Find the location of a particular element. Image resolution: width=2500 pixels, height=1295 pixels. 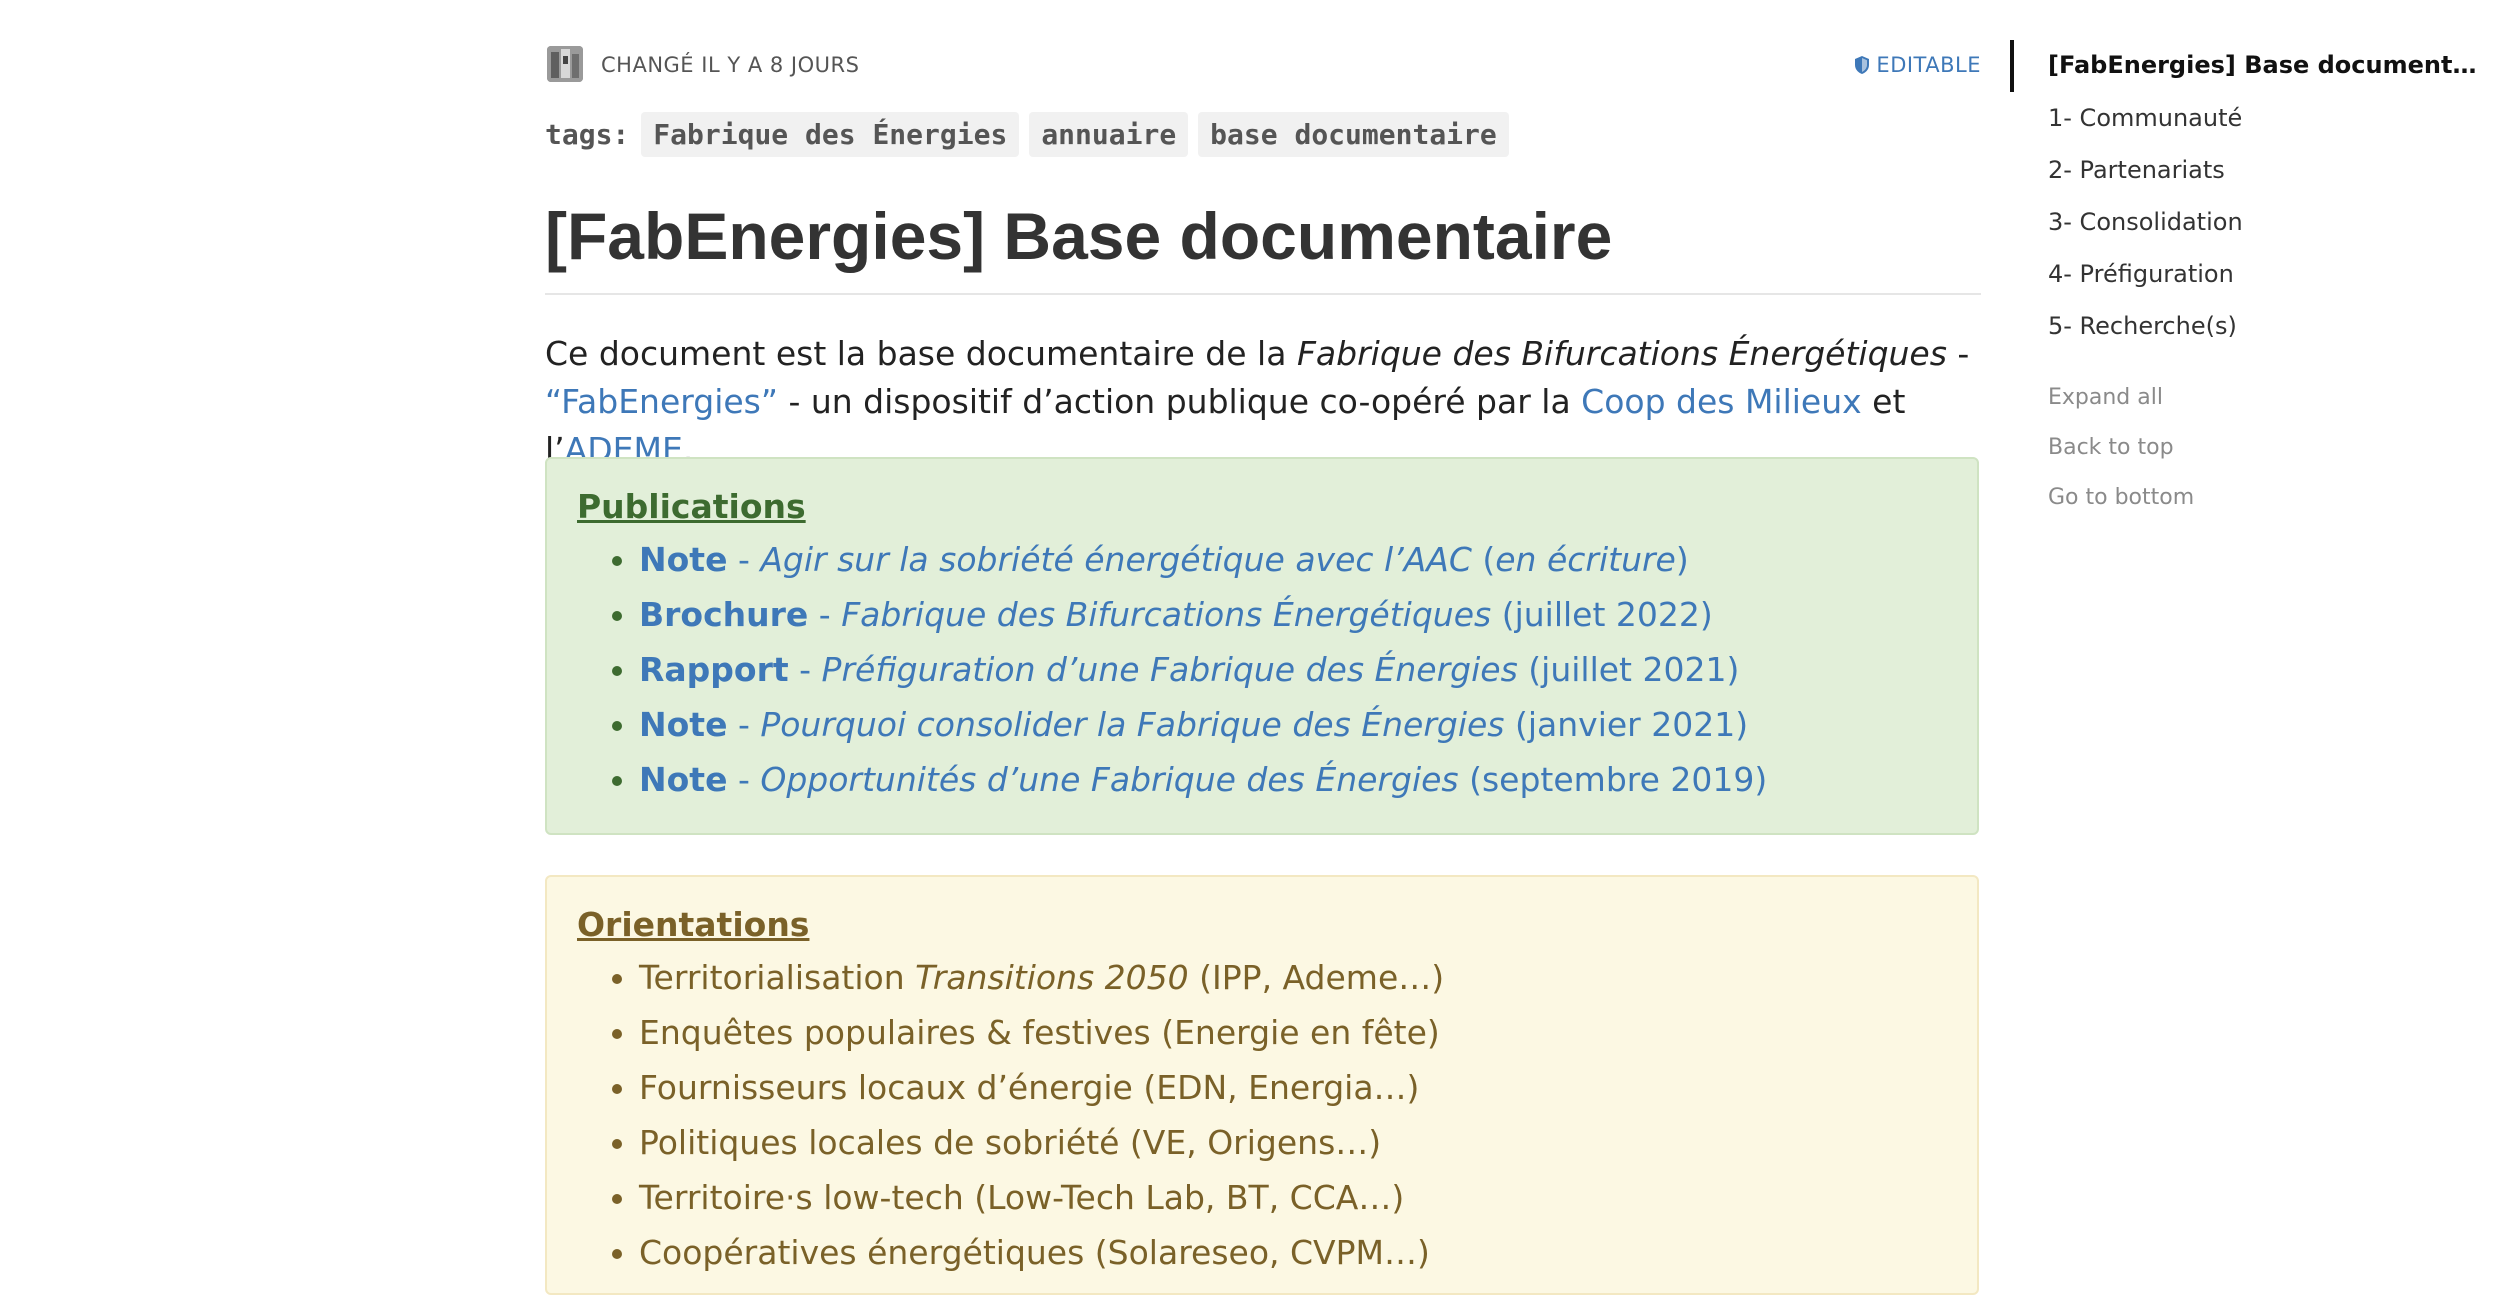

go-to-bottom-link: Go to bottom is located at coordinates (2121, 497).